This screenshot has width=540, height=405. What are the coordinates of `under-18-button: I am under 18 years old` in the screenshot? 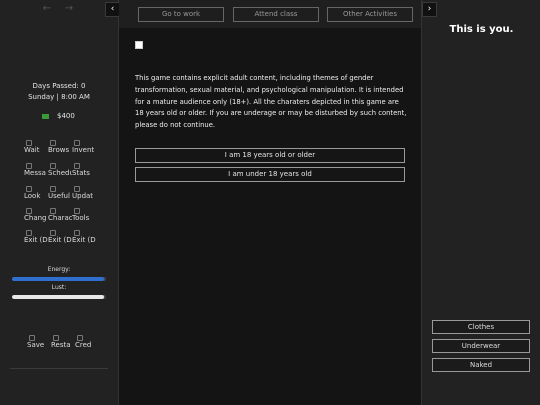 It's located at (270, 174).